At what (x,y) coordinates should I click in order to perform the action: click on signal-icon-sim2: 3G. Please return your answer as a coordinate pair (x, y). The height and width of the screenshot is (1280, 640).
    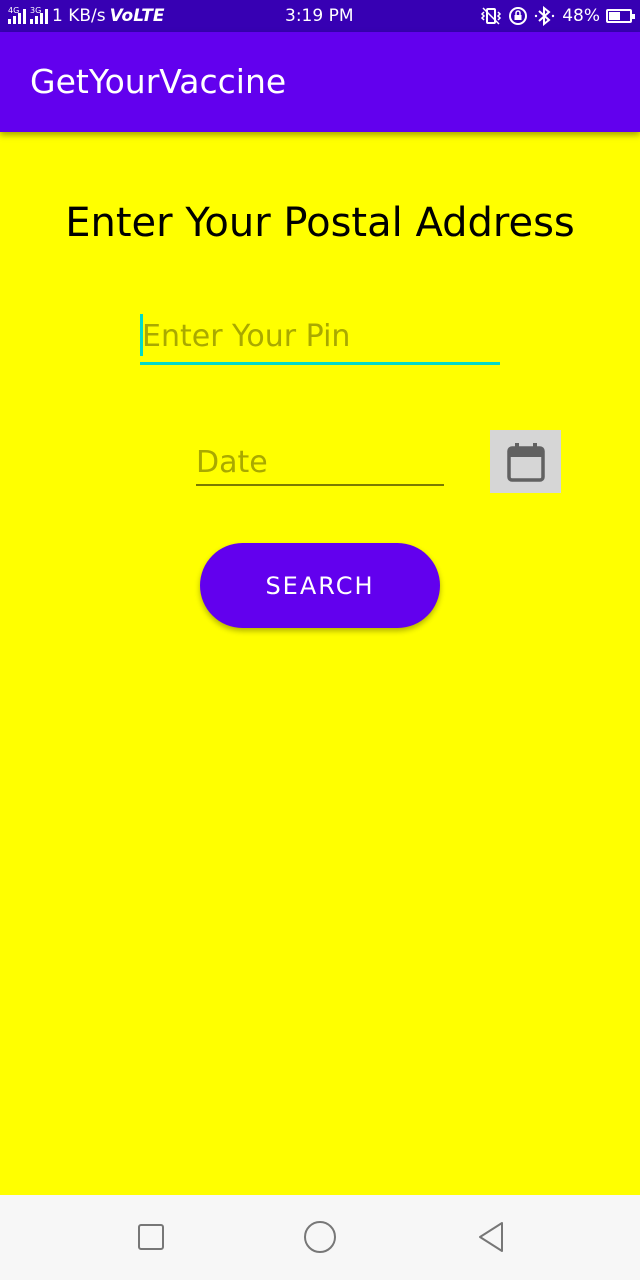
    Looking at the image, I should click on (39, 15).